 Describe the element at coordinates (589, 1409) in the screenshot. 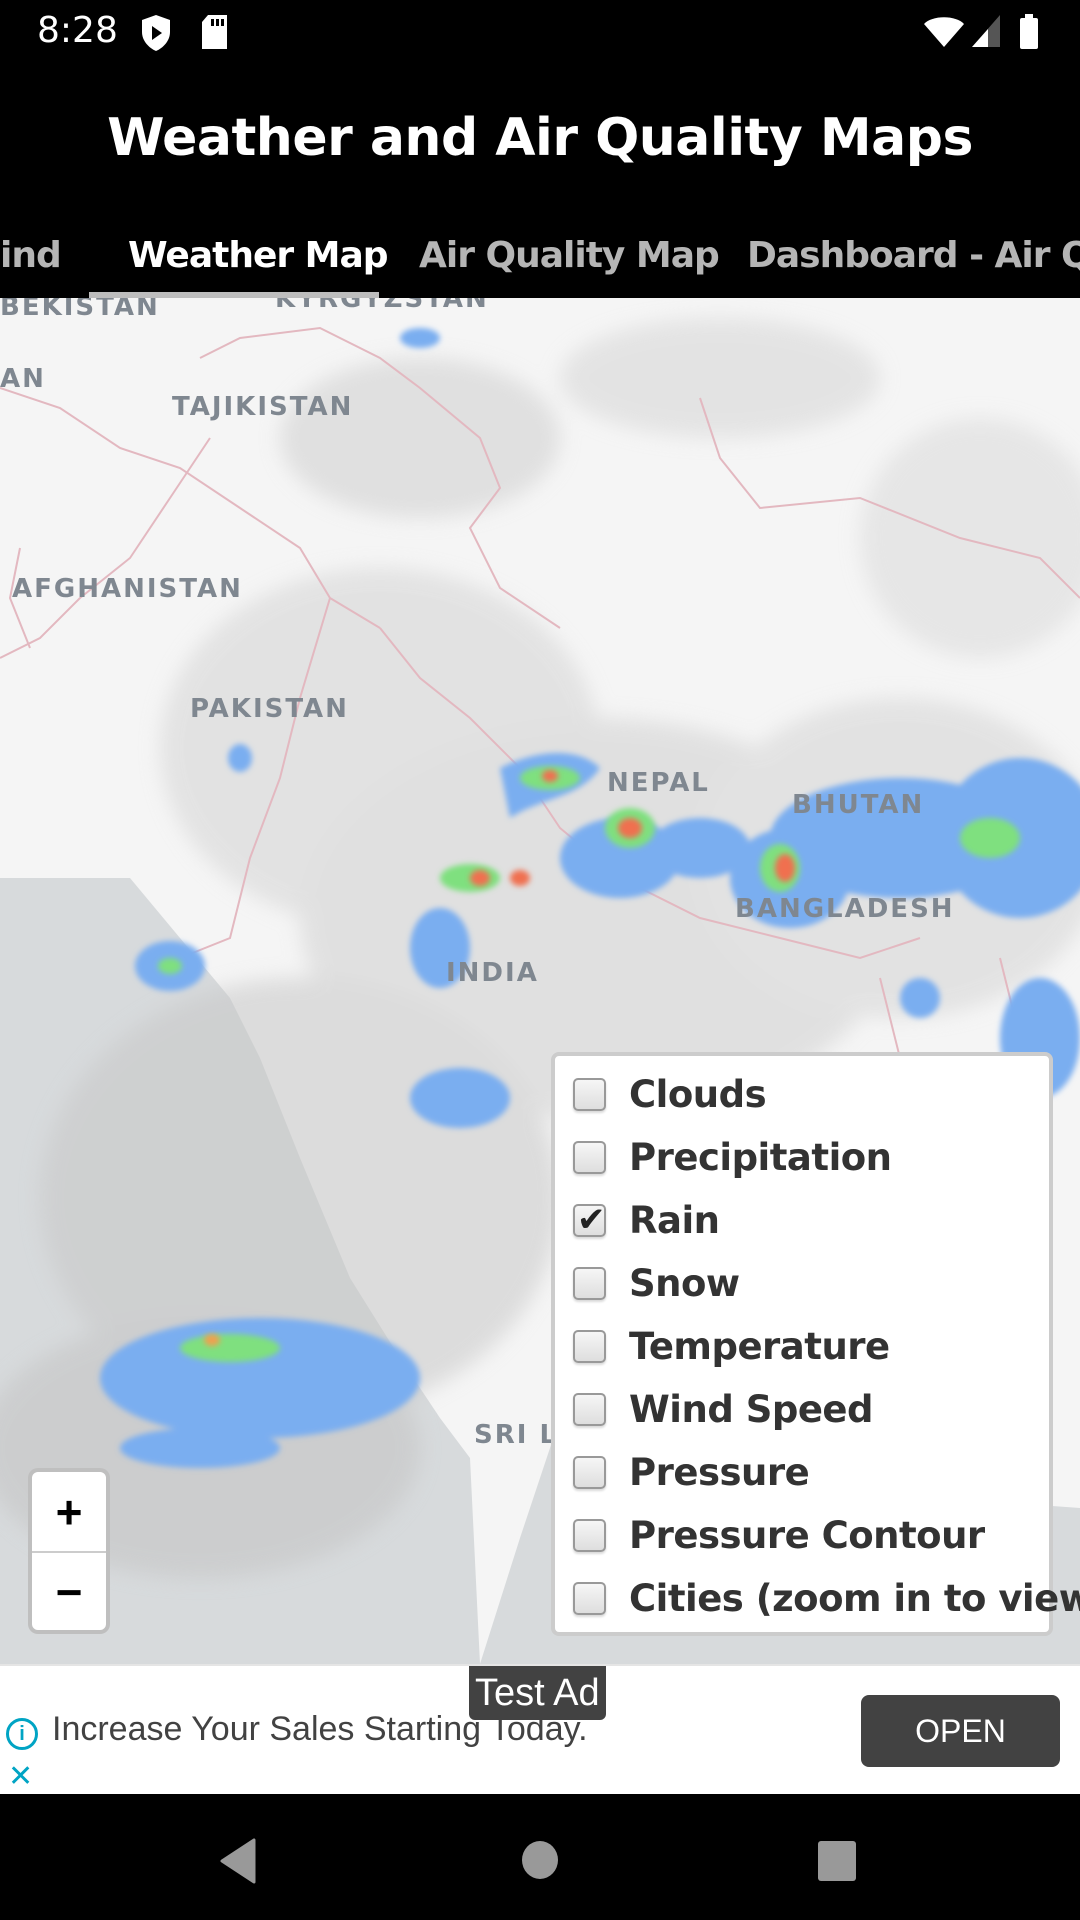

I see `layer-checkbox-wind-speed` at that location.